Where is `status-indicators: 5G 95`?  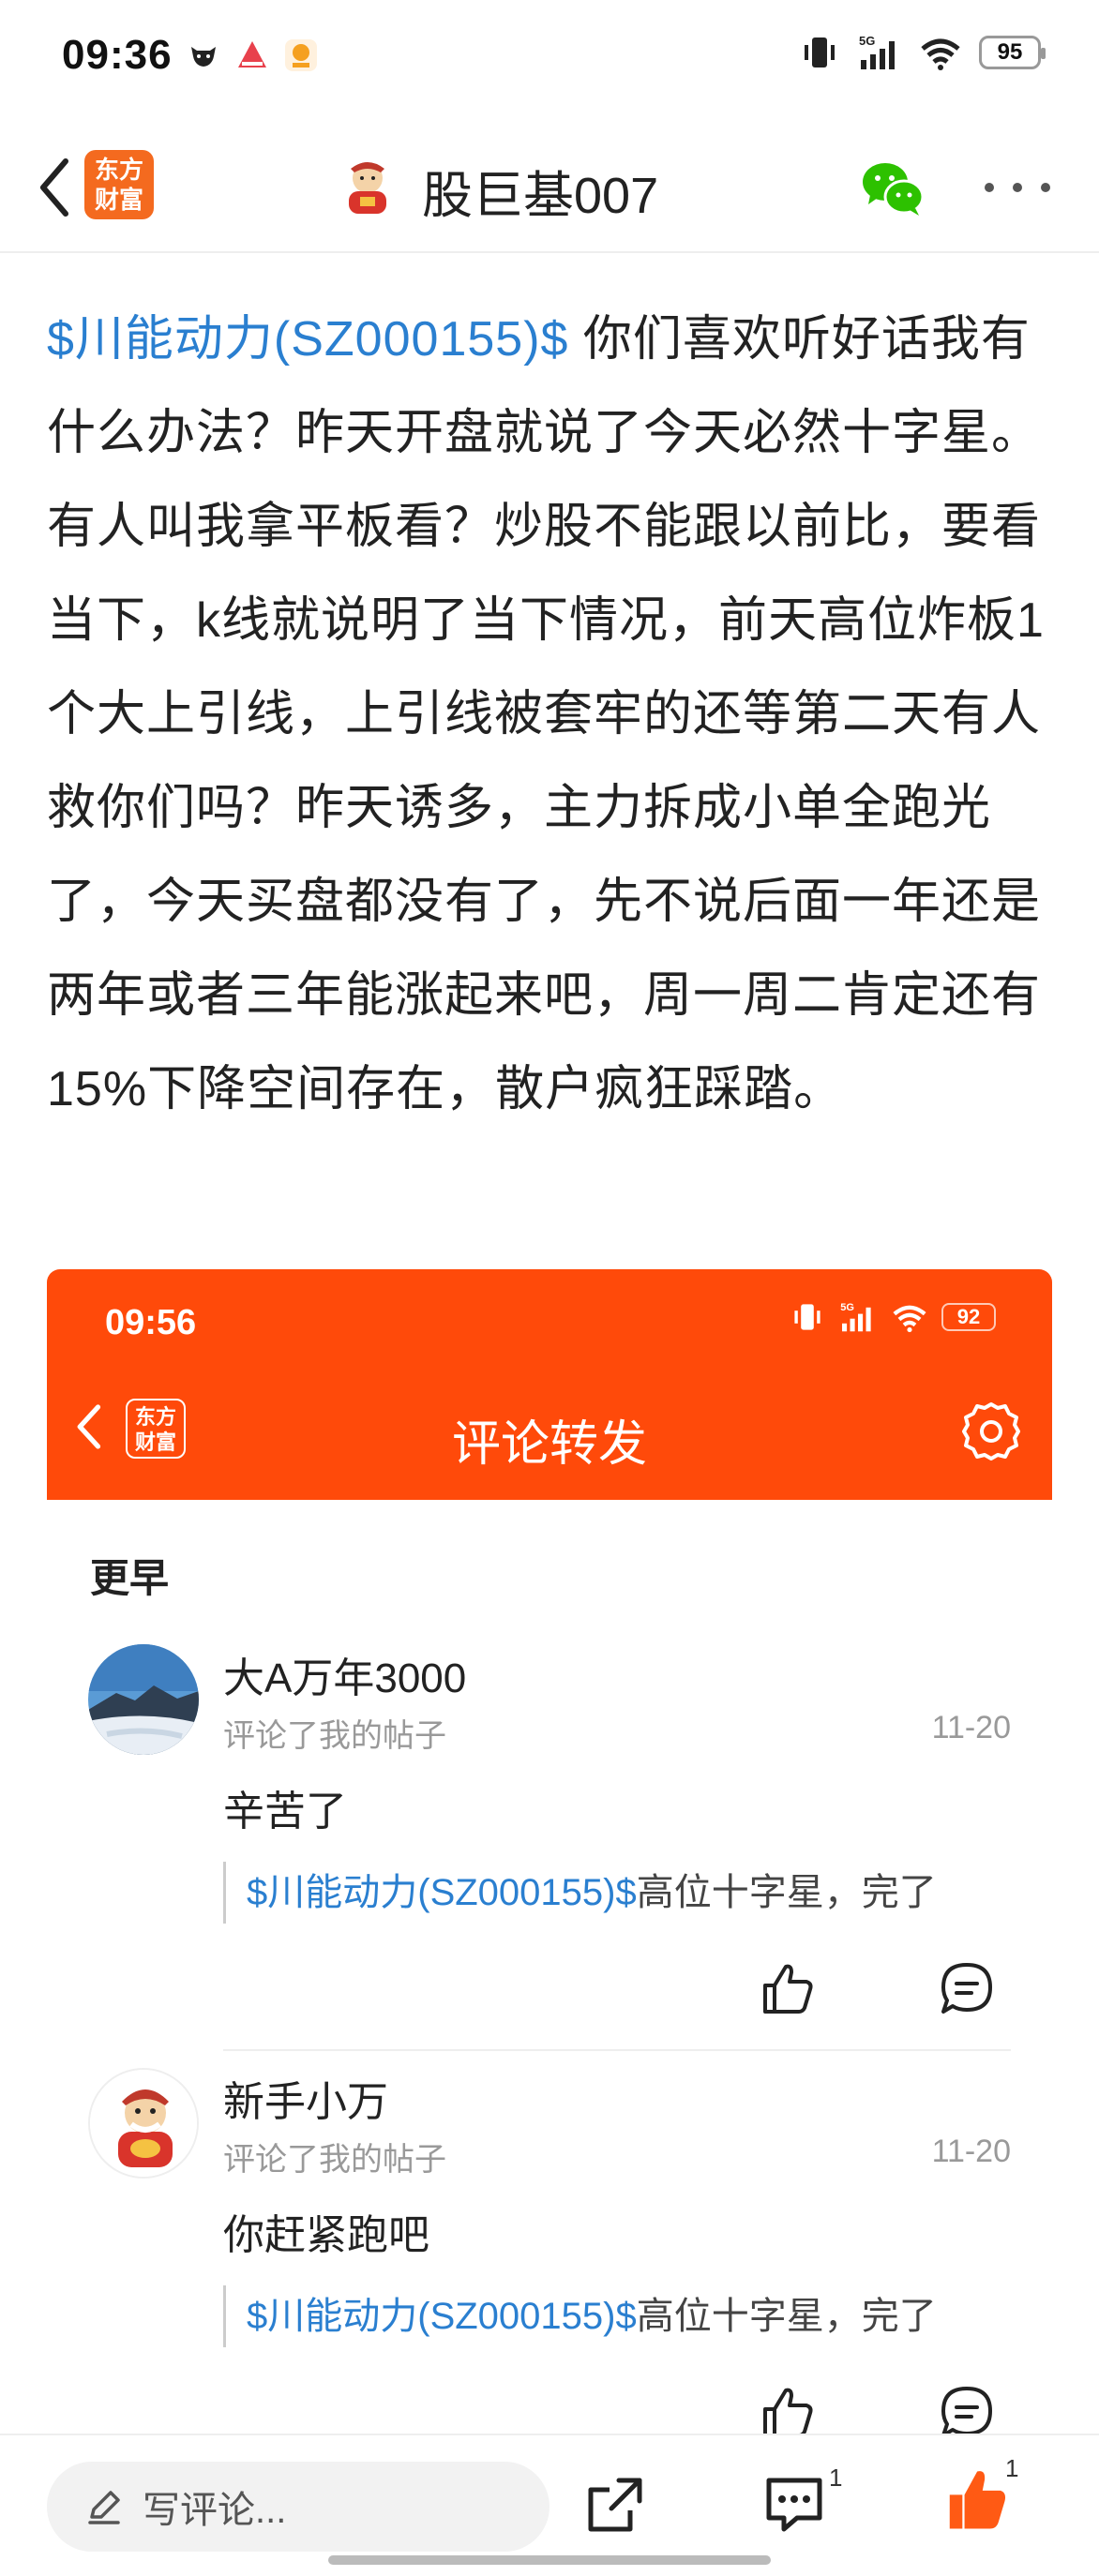 status-indicators: 5G 95 is located at coordinates (922, 52).